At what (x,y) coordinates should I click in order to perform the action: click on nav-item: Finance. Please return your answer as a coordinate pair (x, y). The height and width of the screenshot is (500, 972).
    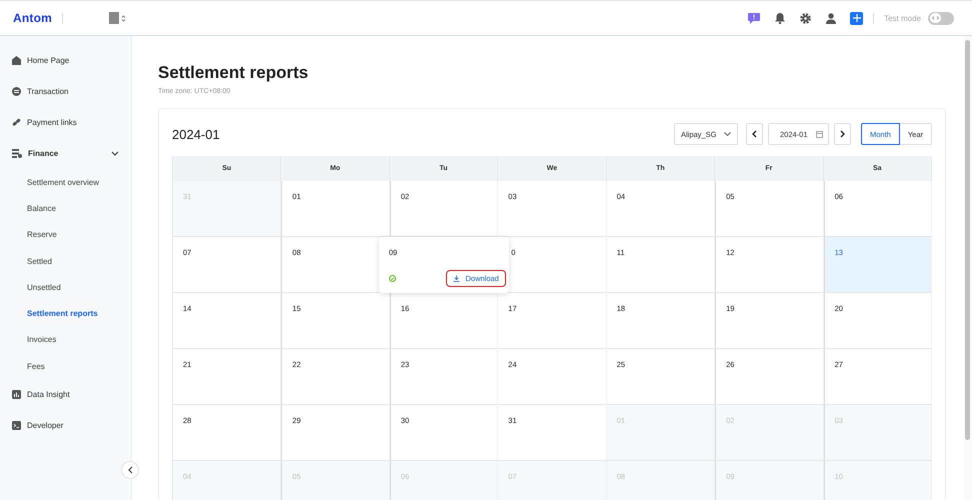
    Looking at the image, I should click on (65, 153).